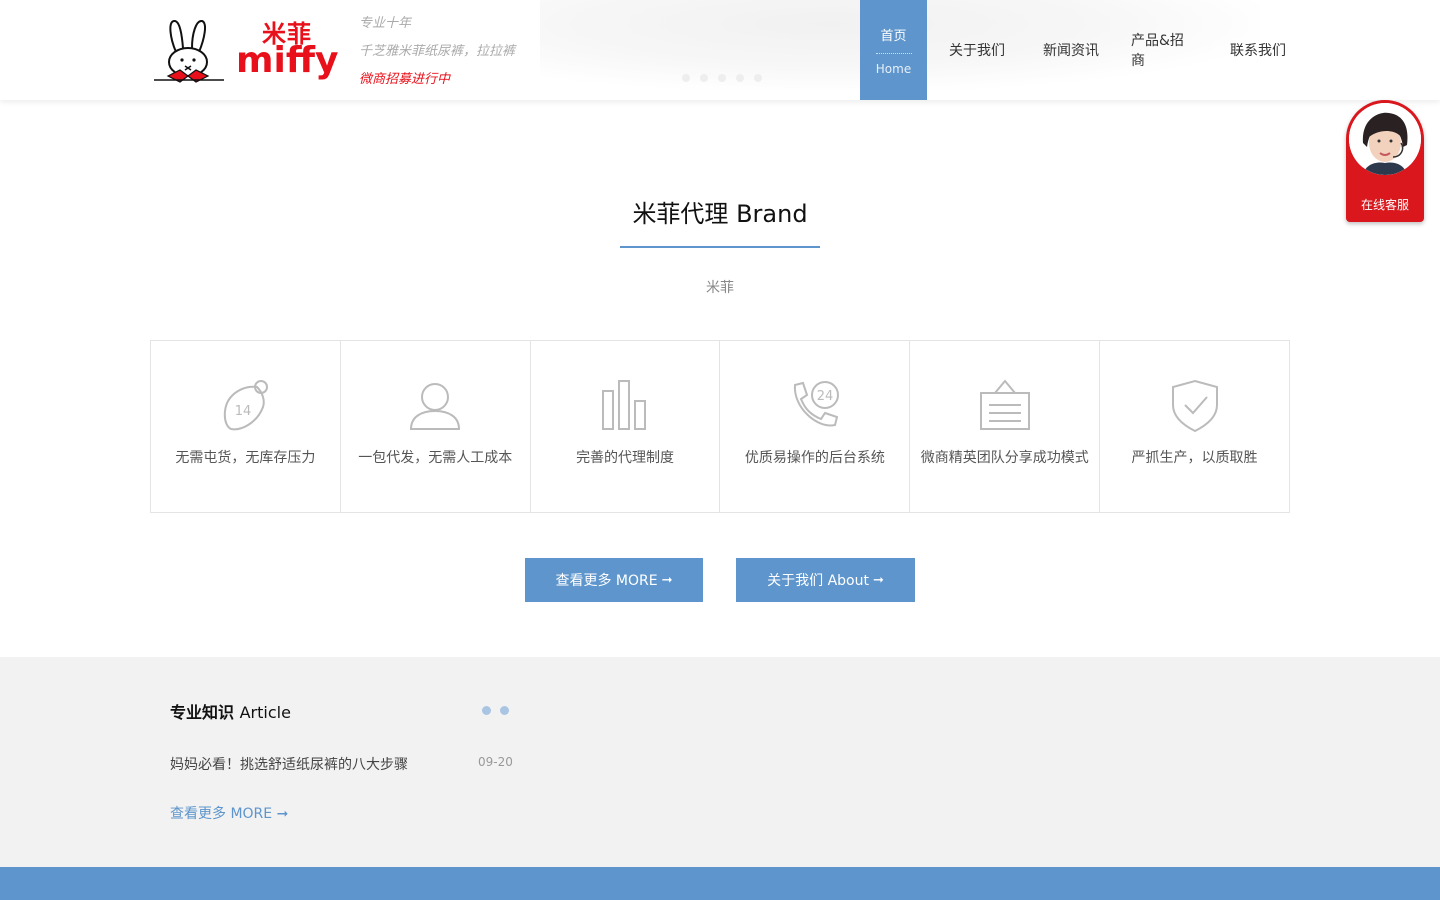 This screenshot has width=1440, height=900. I want to click on nav-home-label-cn: 首页, so click(893, 36).